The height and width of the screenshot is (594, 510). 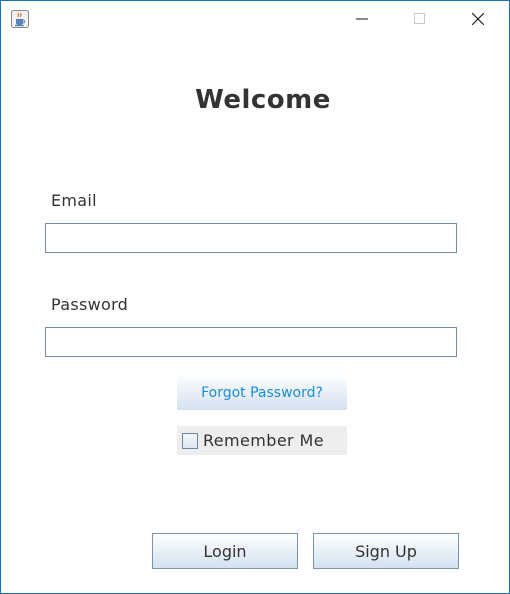 What do you see at coordinates (190, 440) in the screenshot?
I see `checkbox-box` at bounding box center [190, 440].